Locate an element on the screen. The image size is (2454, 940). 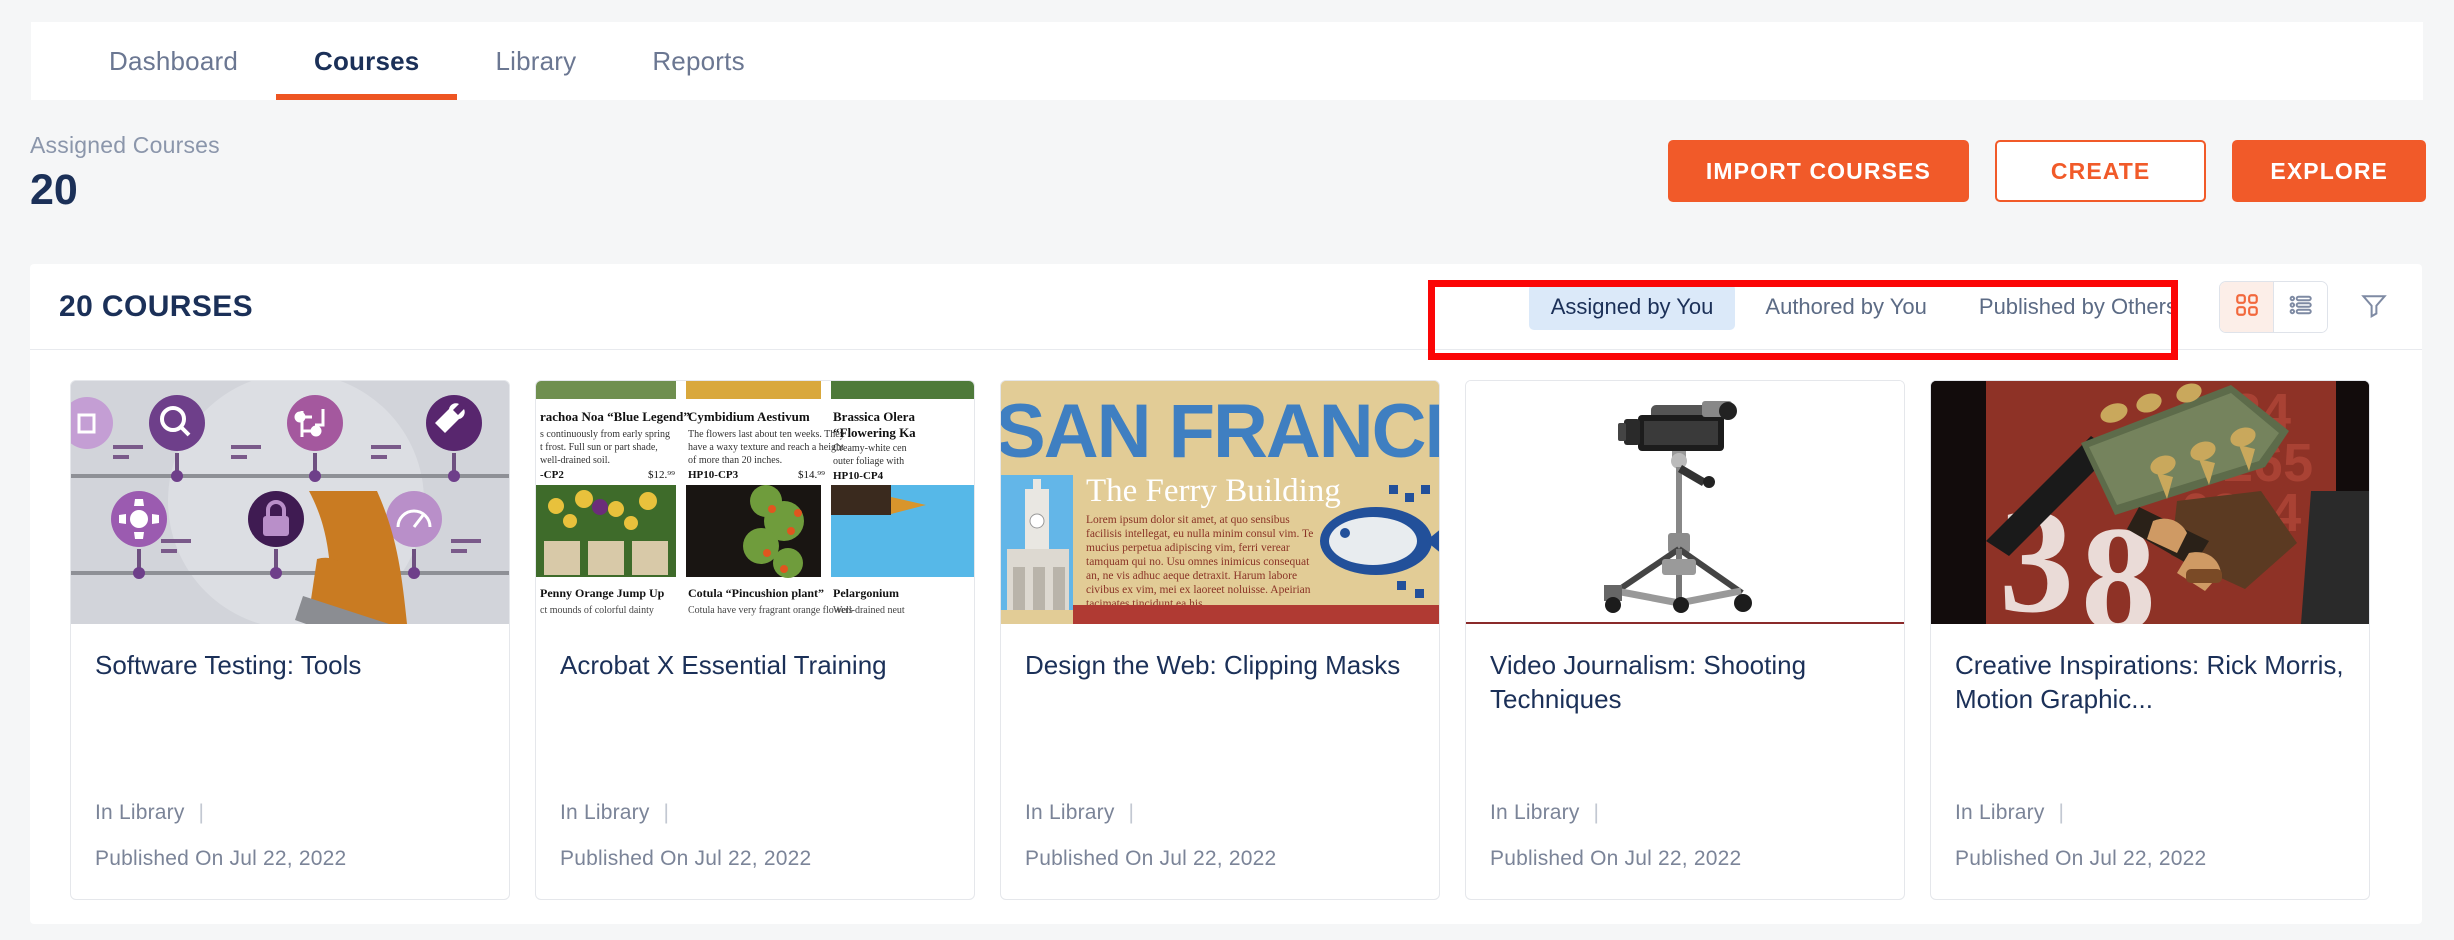
course-thumbnail-software-testing is located at coordinates (290, 502).